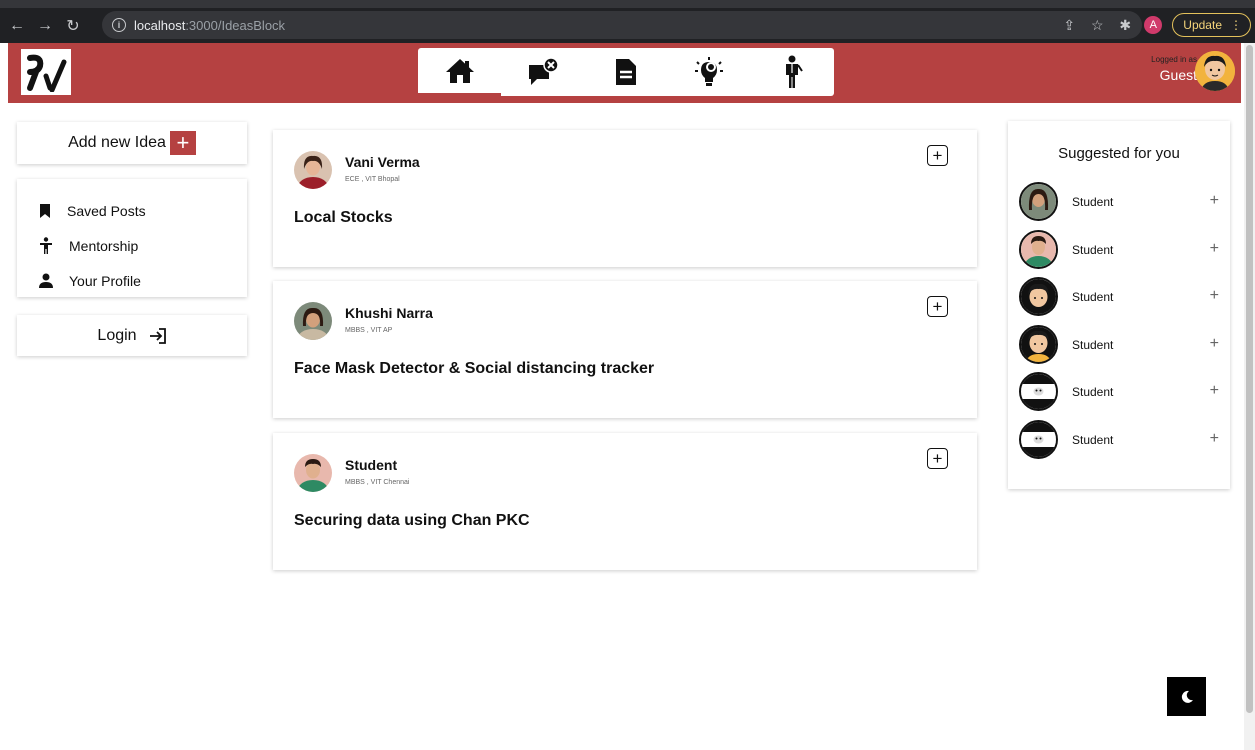 This screenshot has width=1255, height=750. What do you see at coordinates (106, 210) in the screenshot?
I see `sidebar-item-label: Saved Posts` at bounding box center [106, 210].